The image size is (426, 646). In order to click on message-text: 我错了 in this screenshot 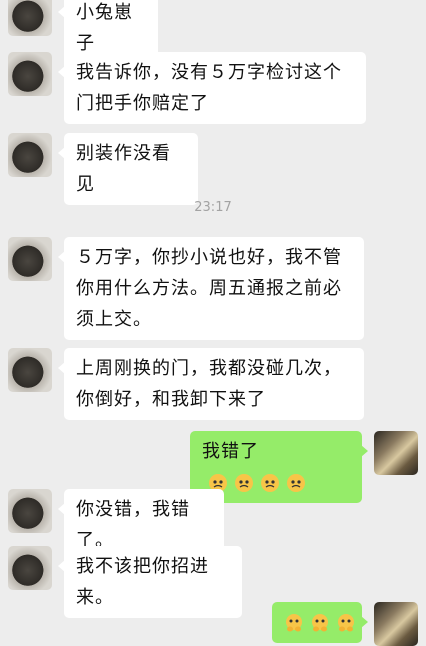, I will do `click(230, 451)`.